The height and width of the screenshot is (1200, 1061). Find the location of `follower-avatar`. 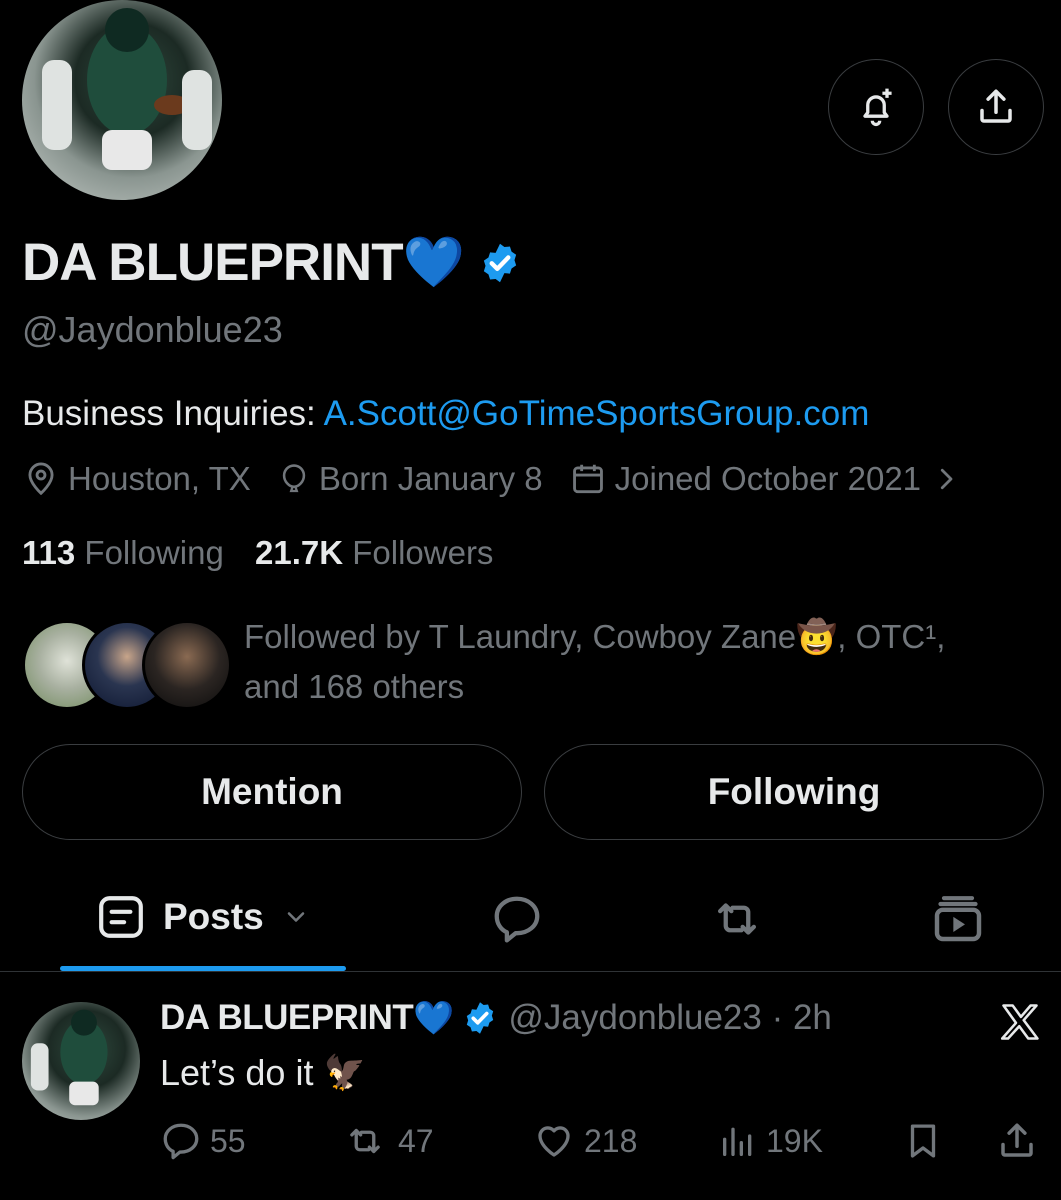

follower-avatar is located at coordinates (187, 665).